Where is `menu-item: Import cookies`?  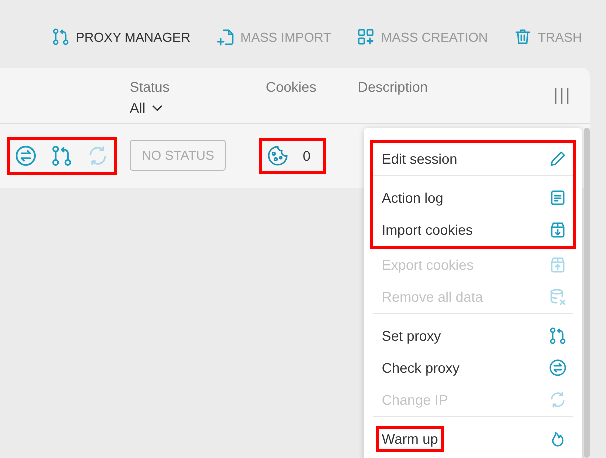 menu-item: Import cookies is located at coordinates (473, 230).